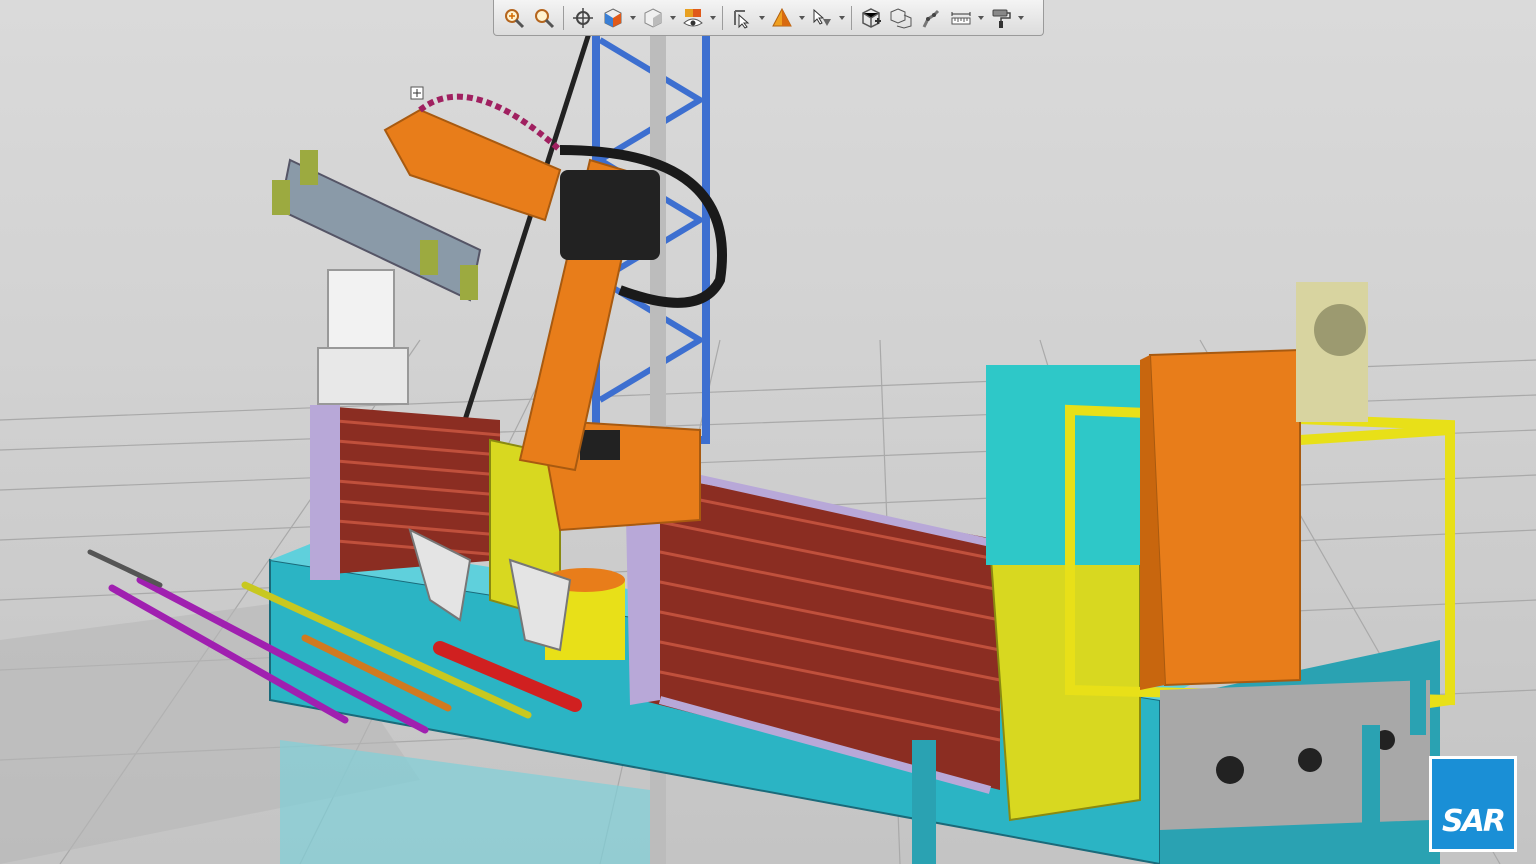  Describe the element at coordinates (871, 18) in the screenshot. I see `section-box-icon` at that location.